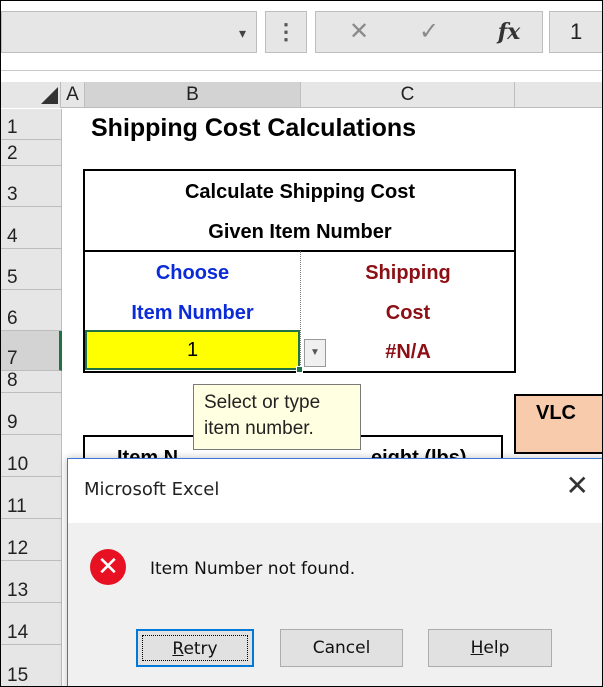 The image size is (603, 687). Describe the element at coordinates (408, 95) in the screenshot. I see `column-header-c: C` at that location.